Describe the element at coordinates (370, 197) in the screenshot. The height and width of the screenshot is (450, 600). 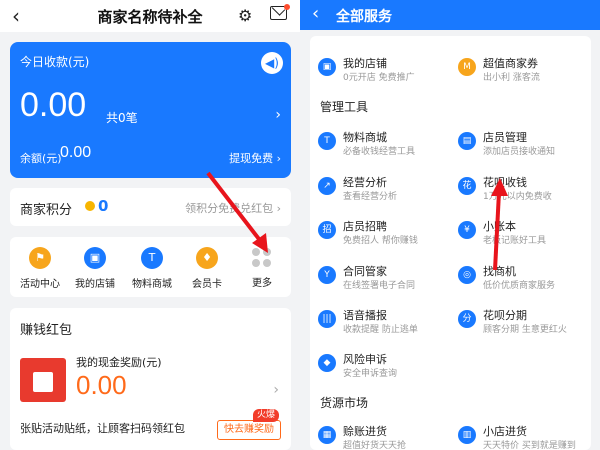
I see `service-desc: 查看经营分析` at that location.